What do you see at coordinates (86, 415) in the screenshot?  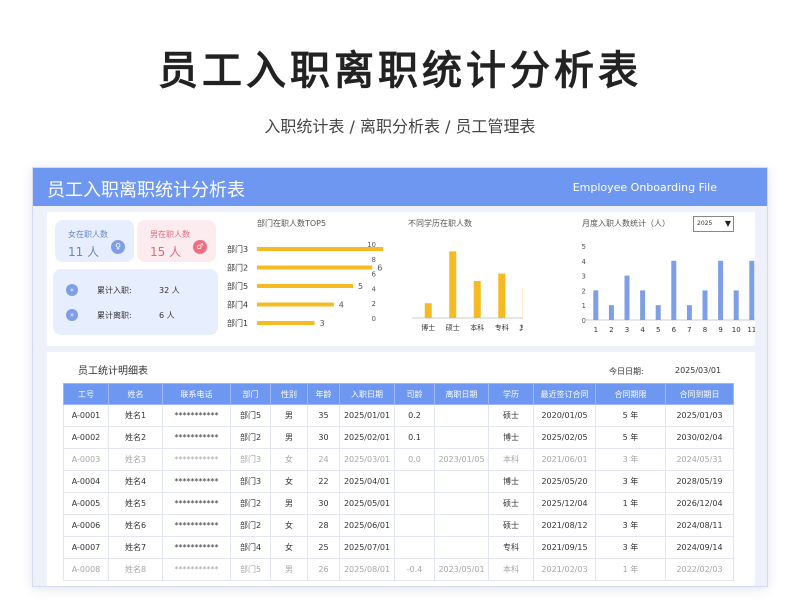 I see `table-cell: A-0001` at bounding box center [86, 415].